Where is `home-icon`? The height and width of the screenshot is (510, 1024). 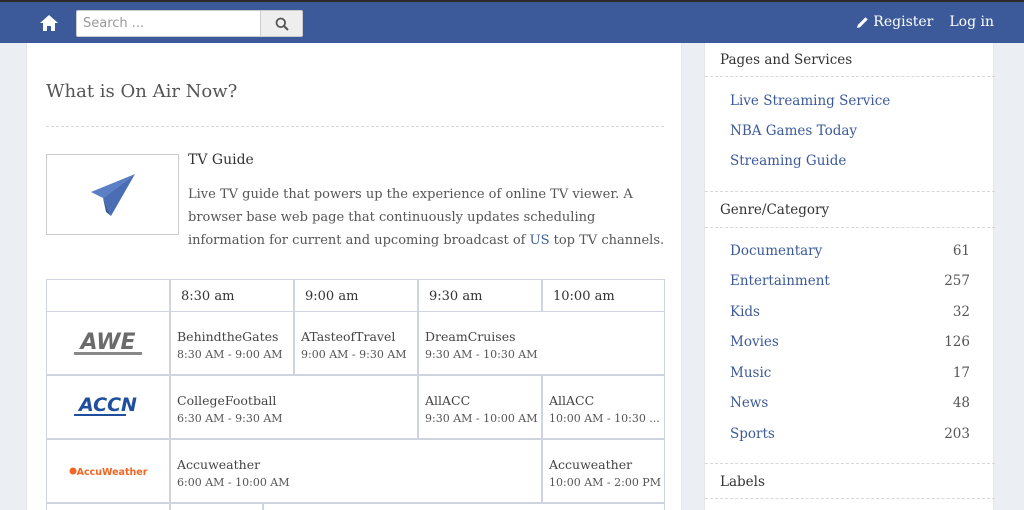 home-icon is located at coordinates (49, 23).